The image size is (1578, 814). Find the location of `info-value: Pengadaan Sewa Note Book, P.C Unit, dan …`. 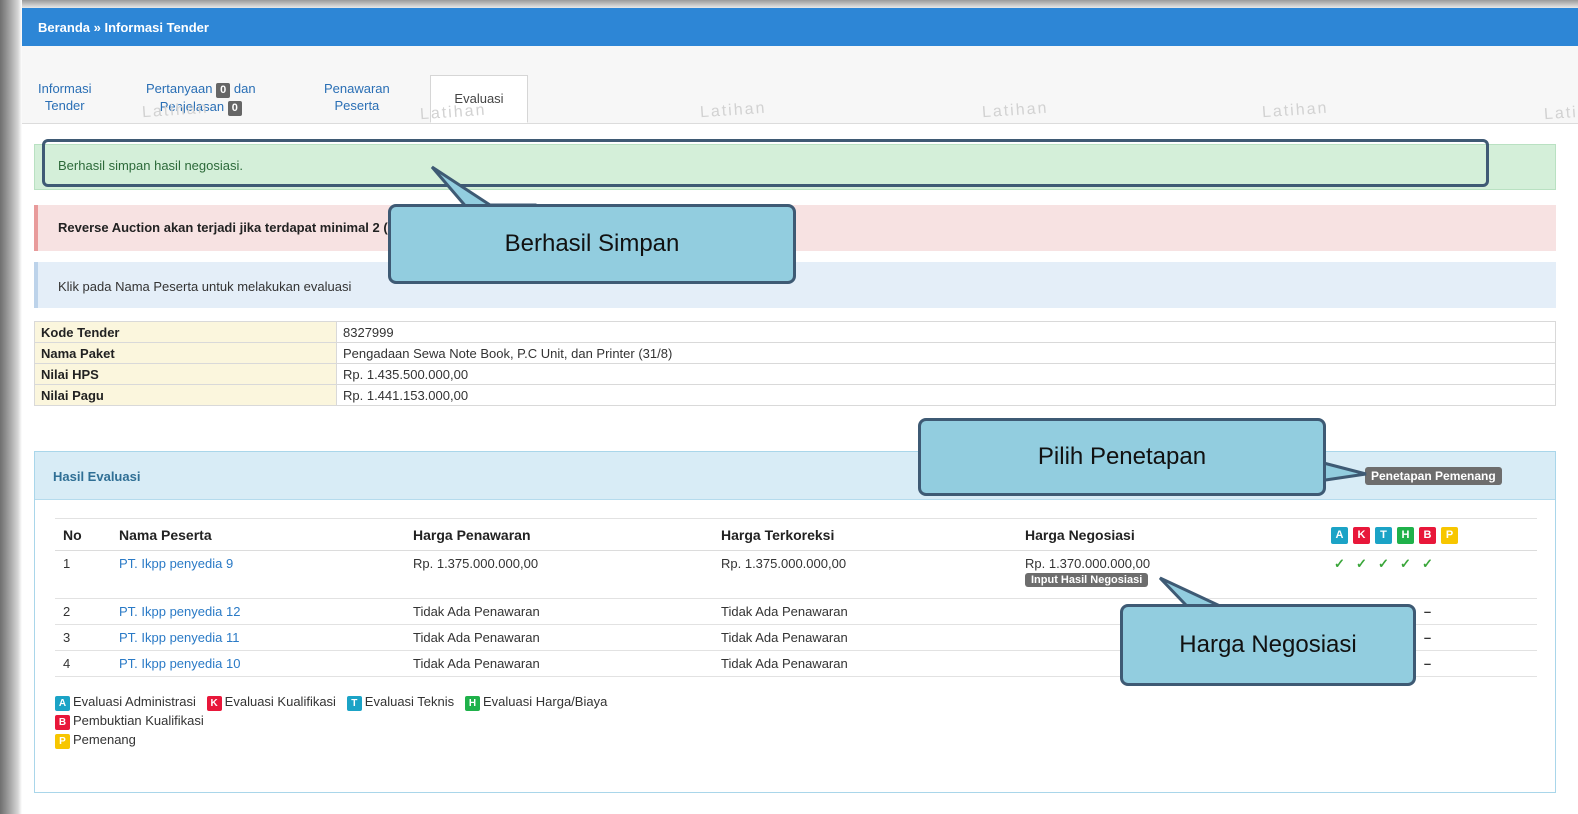

info-value: Pengadaan Sewa Note Book, P.C Unit, dan … is located at coordinates (946, 353).